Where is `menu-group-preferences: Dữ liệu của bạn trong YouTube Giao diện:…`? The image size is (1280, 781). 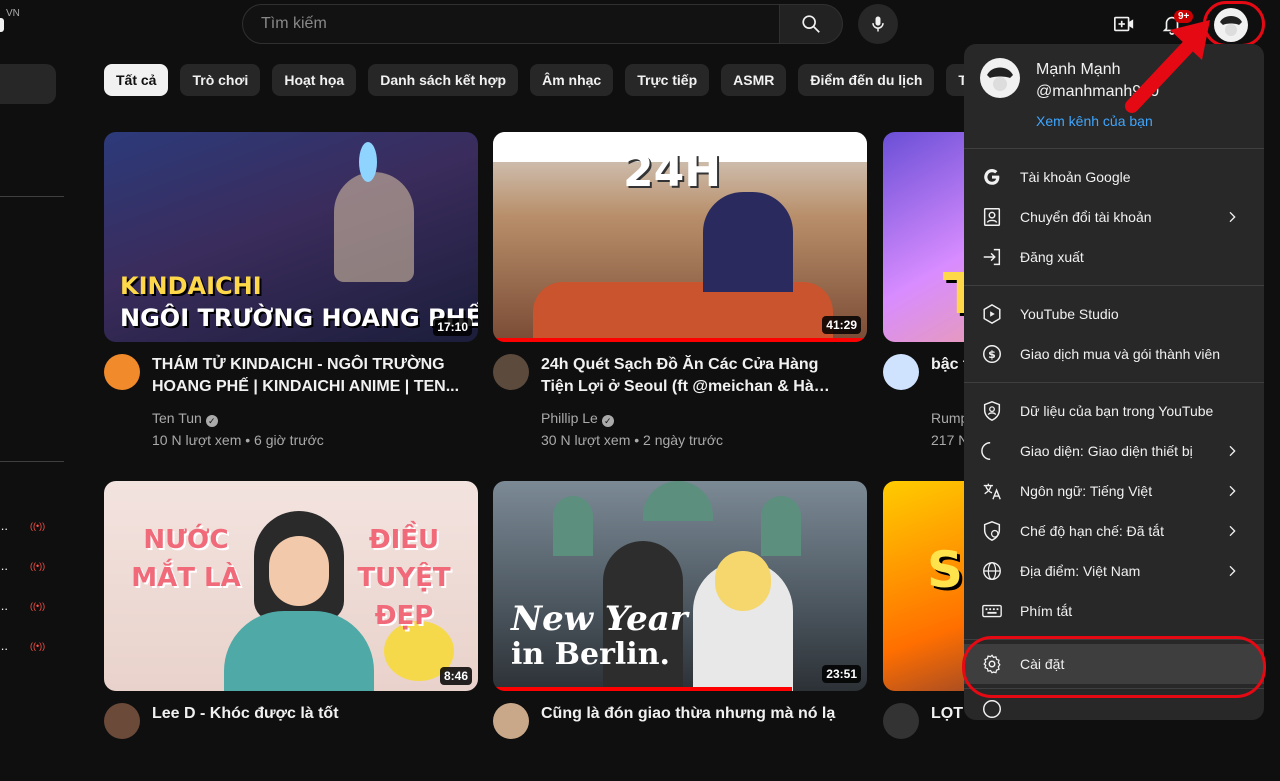
menu-group-preferences: Dữ liệu của bạn trong YouTube Giao diện:… is located at coordinates (1114, 511).